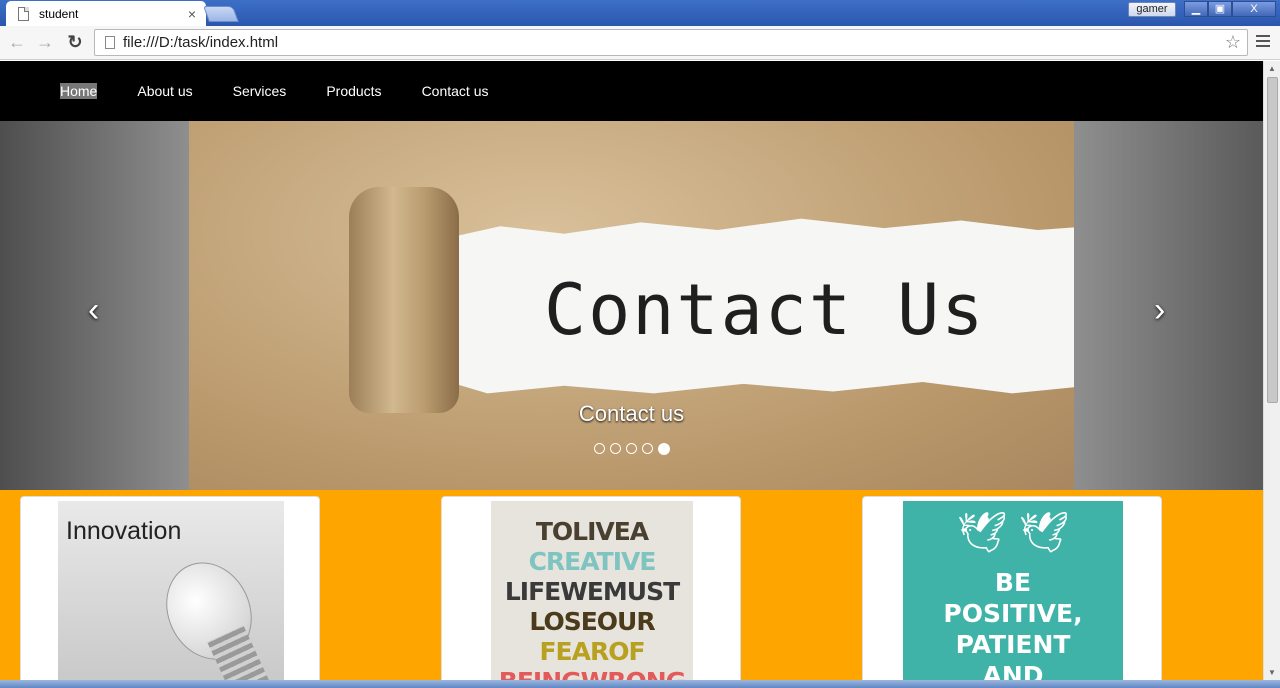 This screenshot has width=1280, height=688. Describe the element at coordinates (1168, 305) in the screenshot. I see `carousel-right-shade` at that location.